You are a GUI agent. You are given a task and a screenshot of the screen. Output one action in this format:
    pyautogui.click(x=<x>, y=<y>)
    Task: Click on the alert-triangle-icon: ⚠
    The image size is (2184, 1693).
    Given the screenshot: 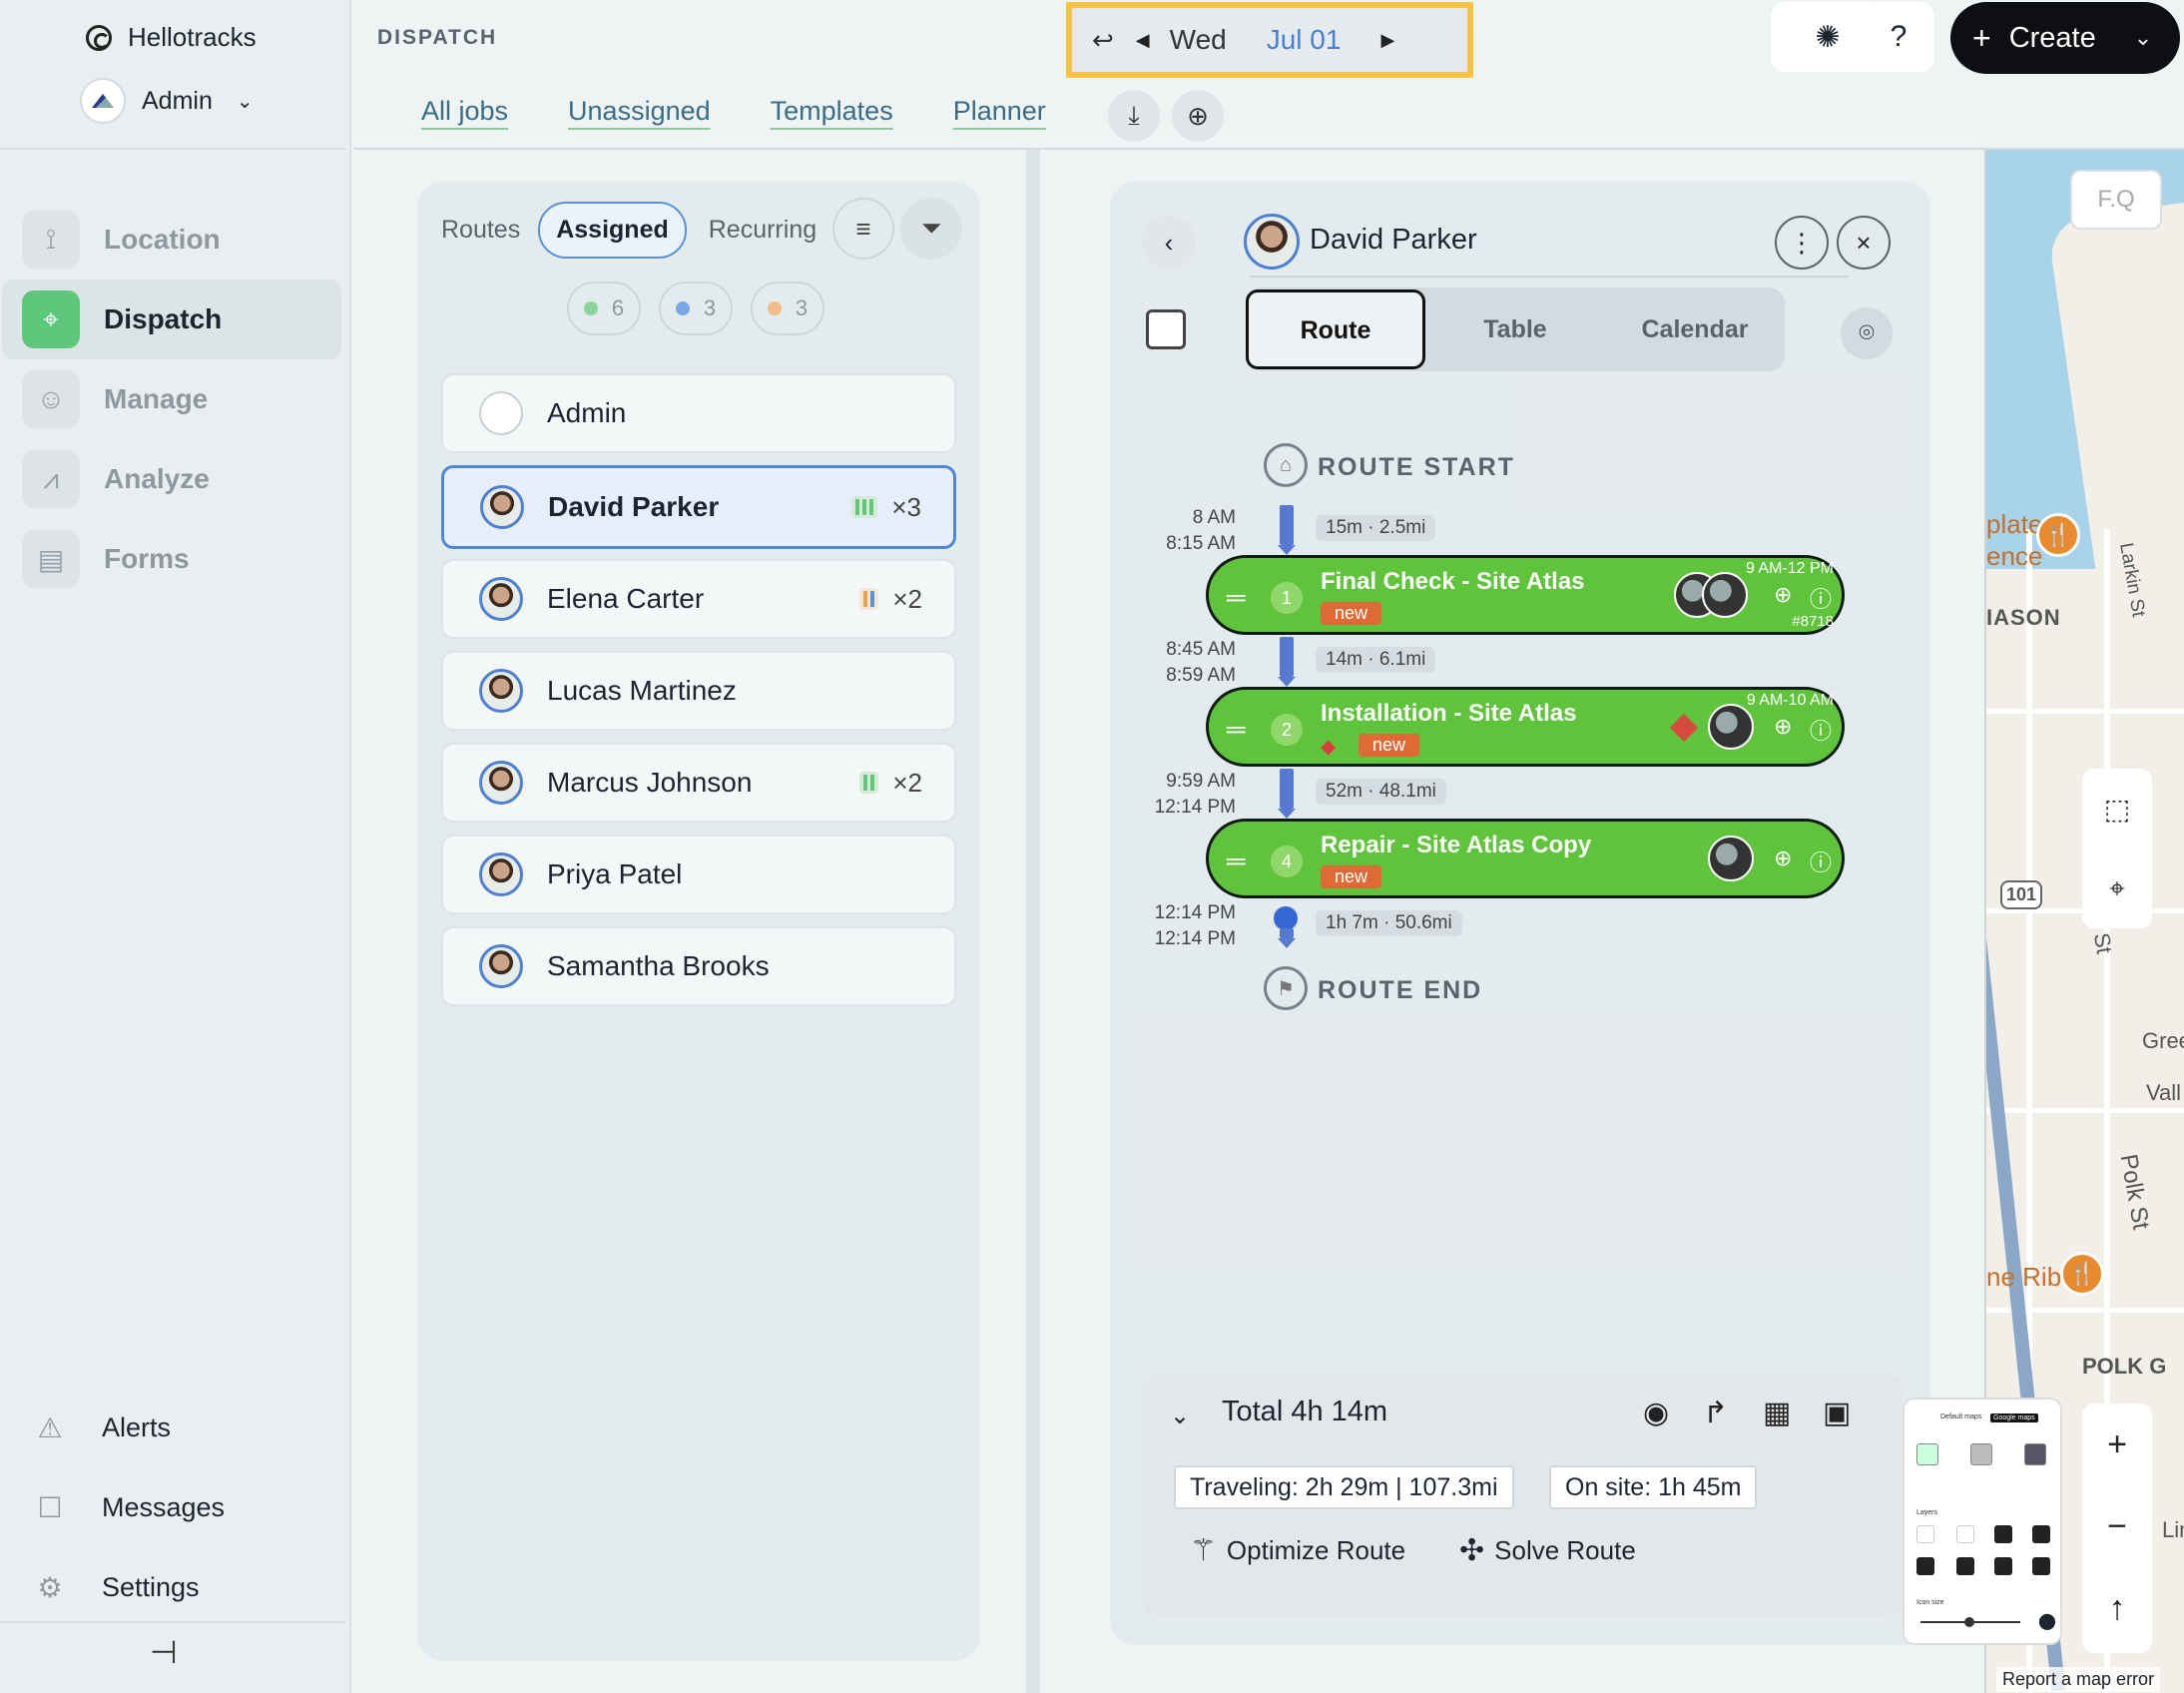 What is the action you would take?
    pyautogui.click(x=50, y=1427)
    